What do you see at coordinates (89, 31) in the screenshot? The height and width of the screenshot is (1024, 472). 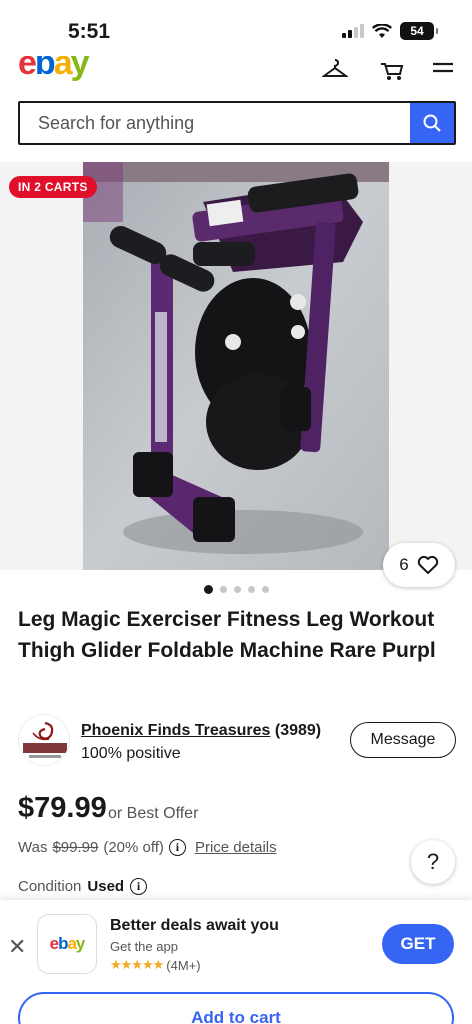 I see `status-time: 5:51` at bounding box center [89, 31].